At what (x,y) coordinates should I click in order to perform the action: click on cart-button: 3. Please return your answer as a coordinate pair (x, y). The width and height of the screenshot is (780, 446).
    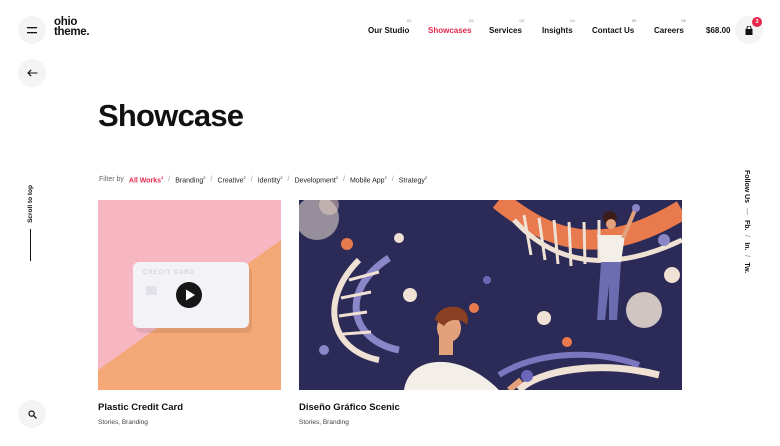
    Looking at the image, I should click on (749, 30).